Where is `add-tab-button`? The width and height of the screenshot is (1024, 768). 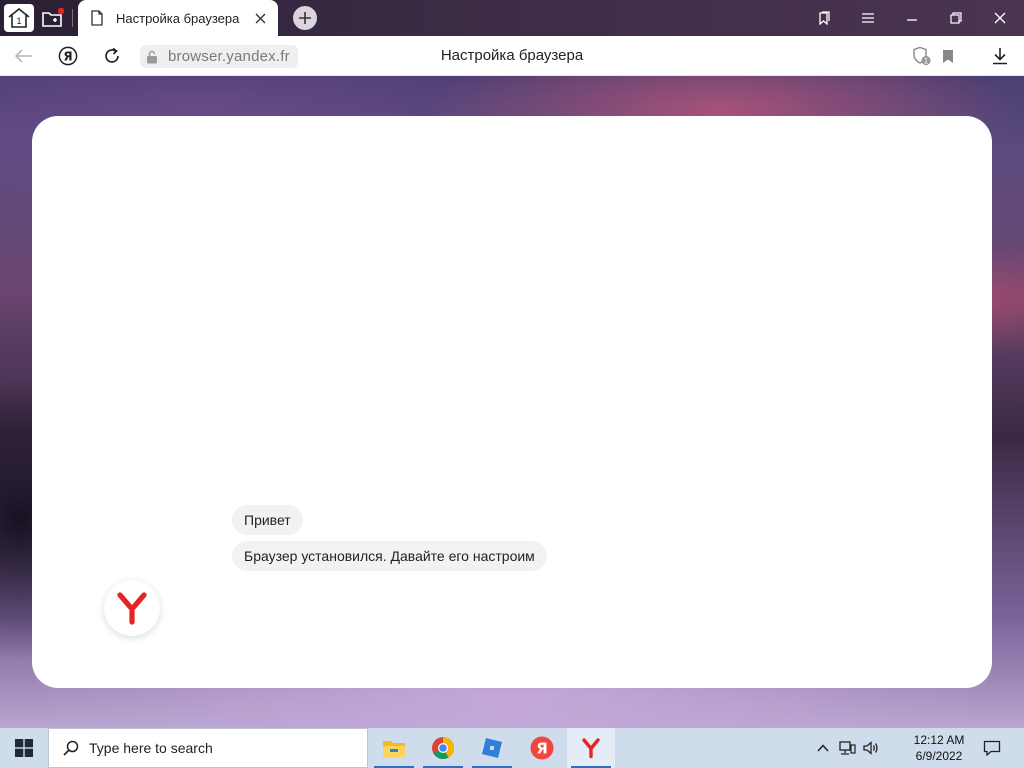
add-tab-button is located at coordinates (305, 18).